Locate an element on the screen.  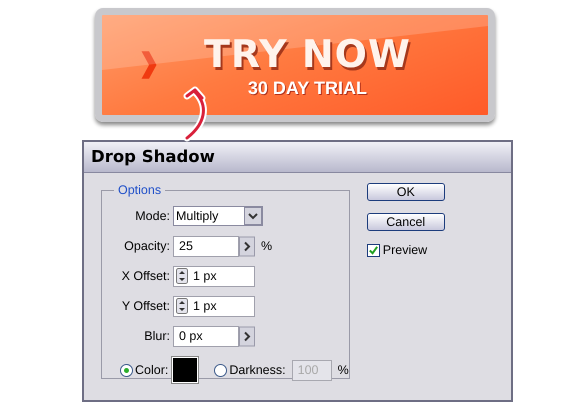
field-label: X Offset: is located at coordinates (145, 276).